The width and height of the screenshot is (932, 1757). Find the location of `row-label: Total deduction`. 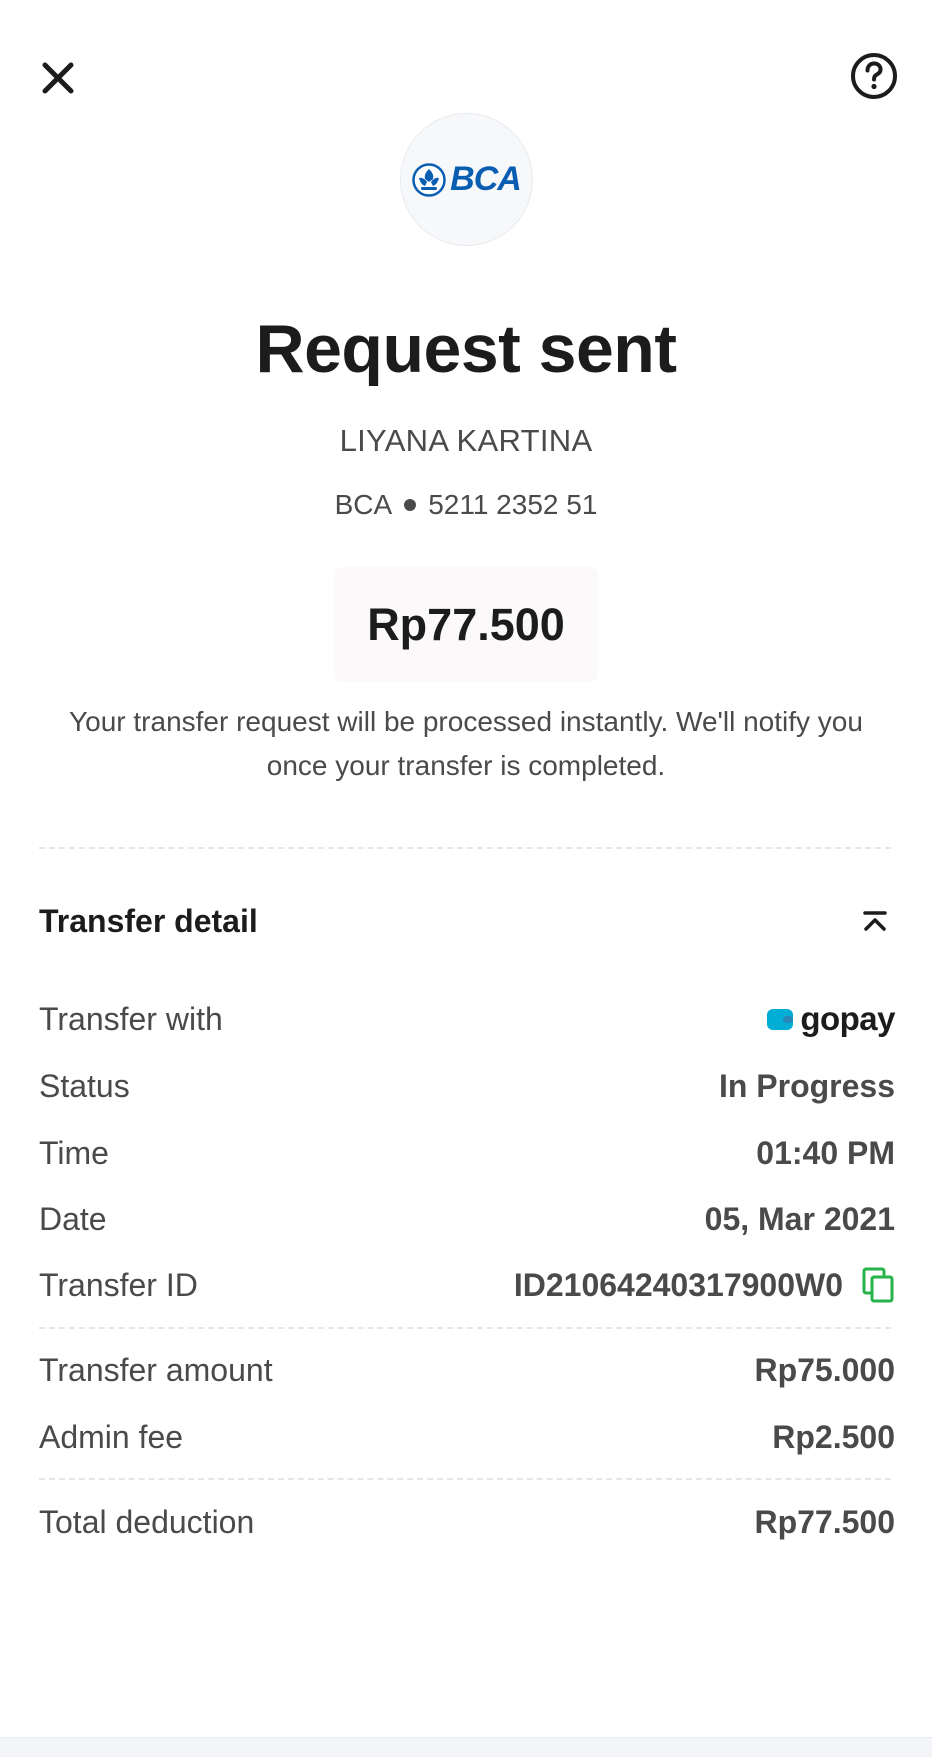

row-label: Total deduction is located at coordinates (147, 1521).